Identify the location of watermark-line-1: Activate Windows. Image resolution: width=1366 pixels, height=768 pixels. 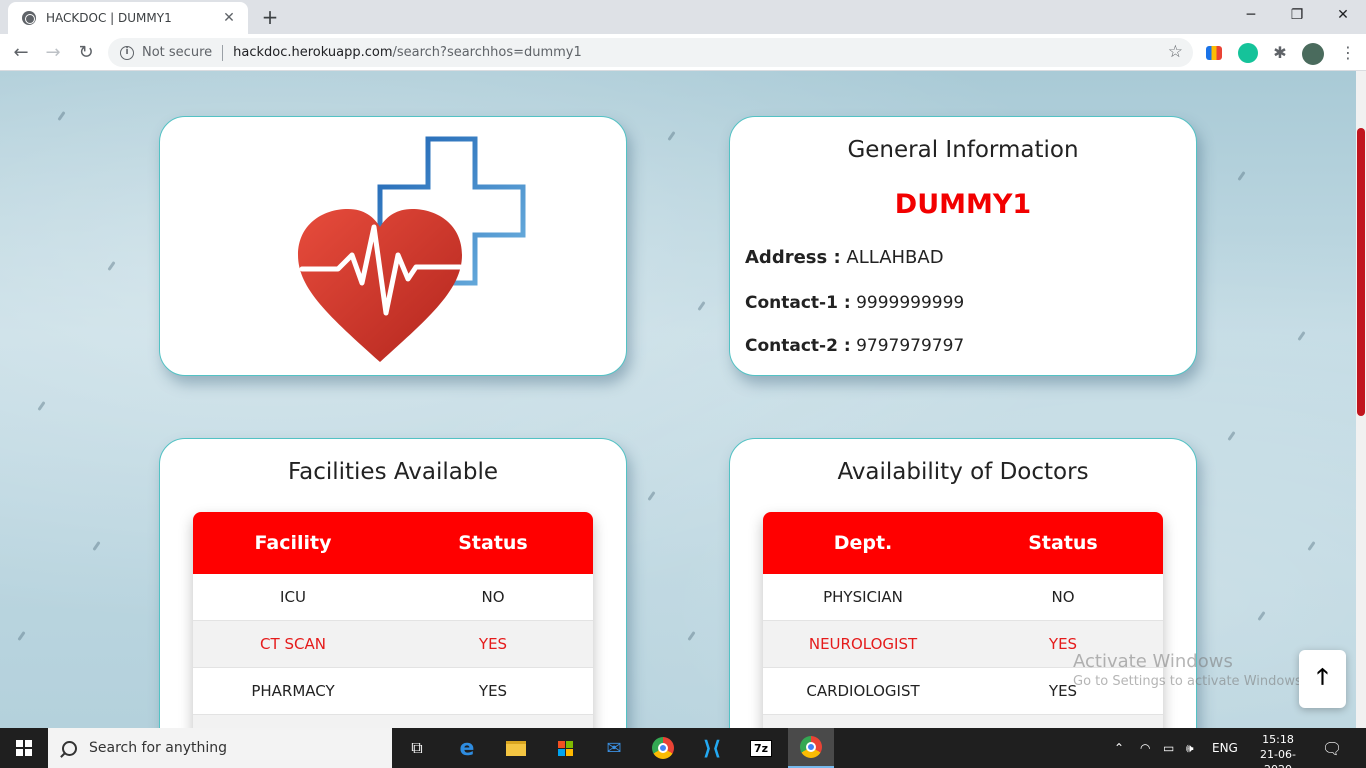
(1153, 661).